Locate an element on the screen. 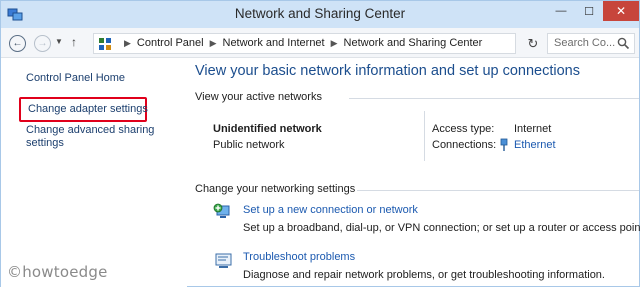 This screenshot has width=640, height=287. maximize-button: ☐ is located at coordinates (589, 11).